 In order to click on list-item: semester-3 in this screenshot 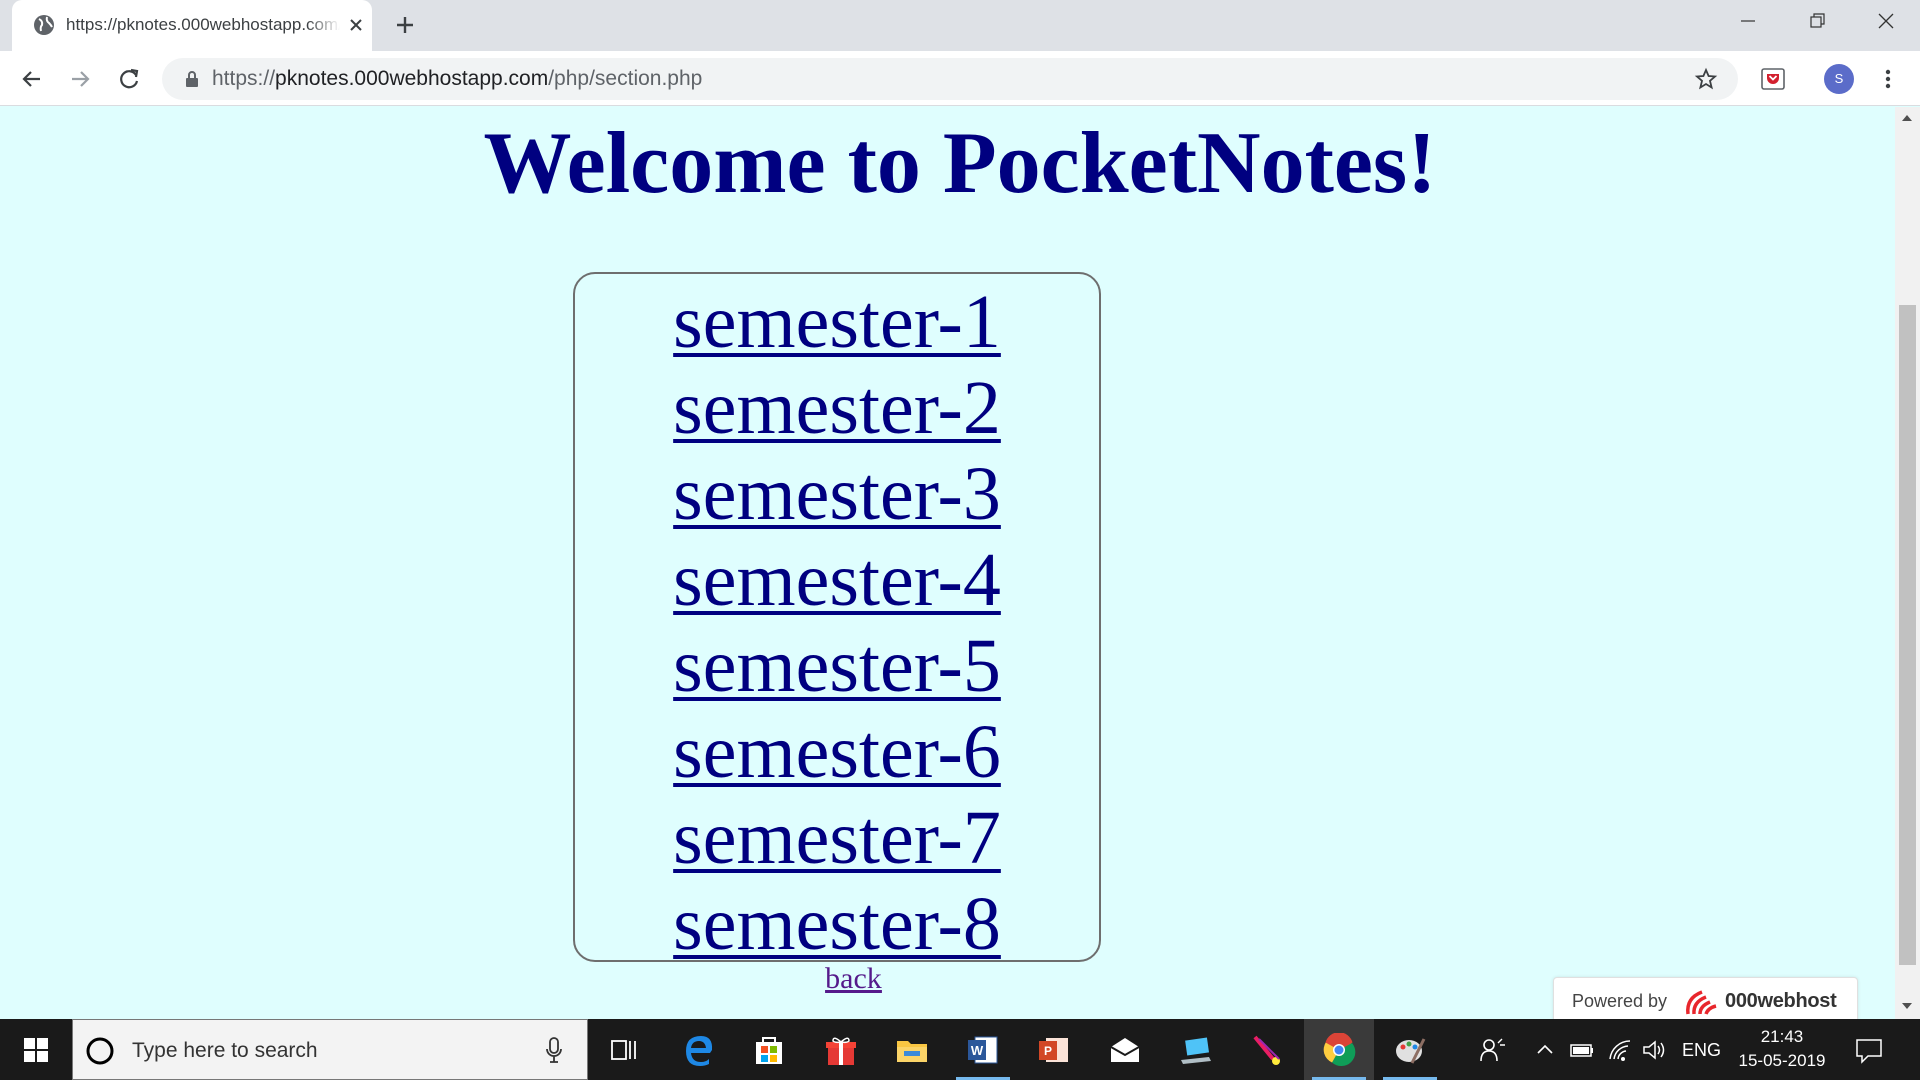, I will do `click(837, 494)`.